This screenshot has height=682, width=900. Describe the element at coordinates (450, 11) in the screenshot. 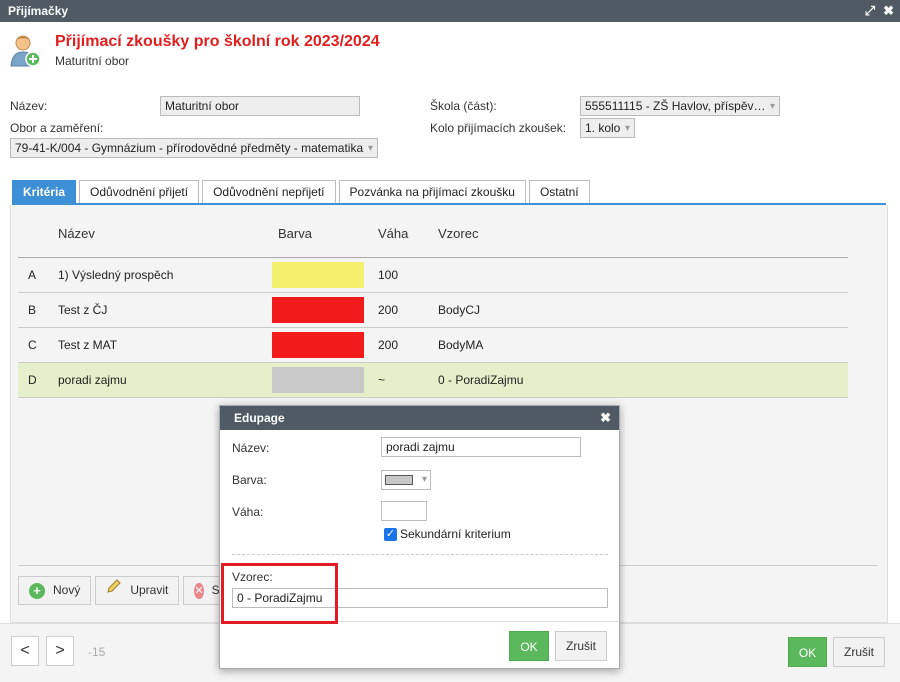

I see `window-titlebar: Přijímačky ⤢ ✖` at that location.